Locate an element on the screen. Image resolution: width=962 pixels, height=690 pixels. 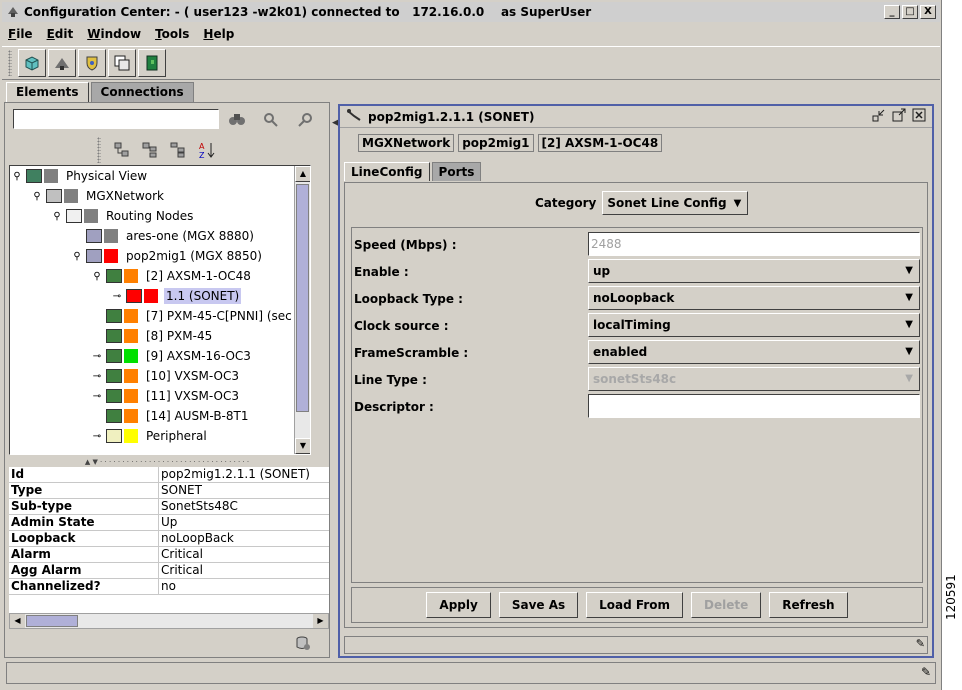
cube-button is located at coordinates (32, 63).